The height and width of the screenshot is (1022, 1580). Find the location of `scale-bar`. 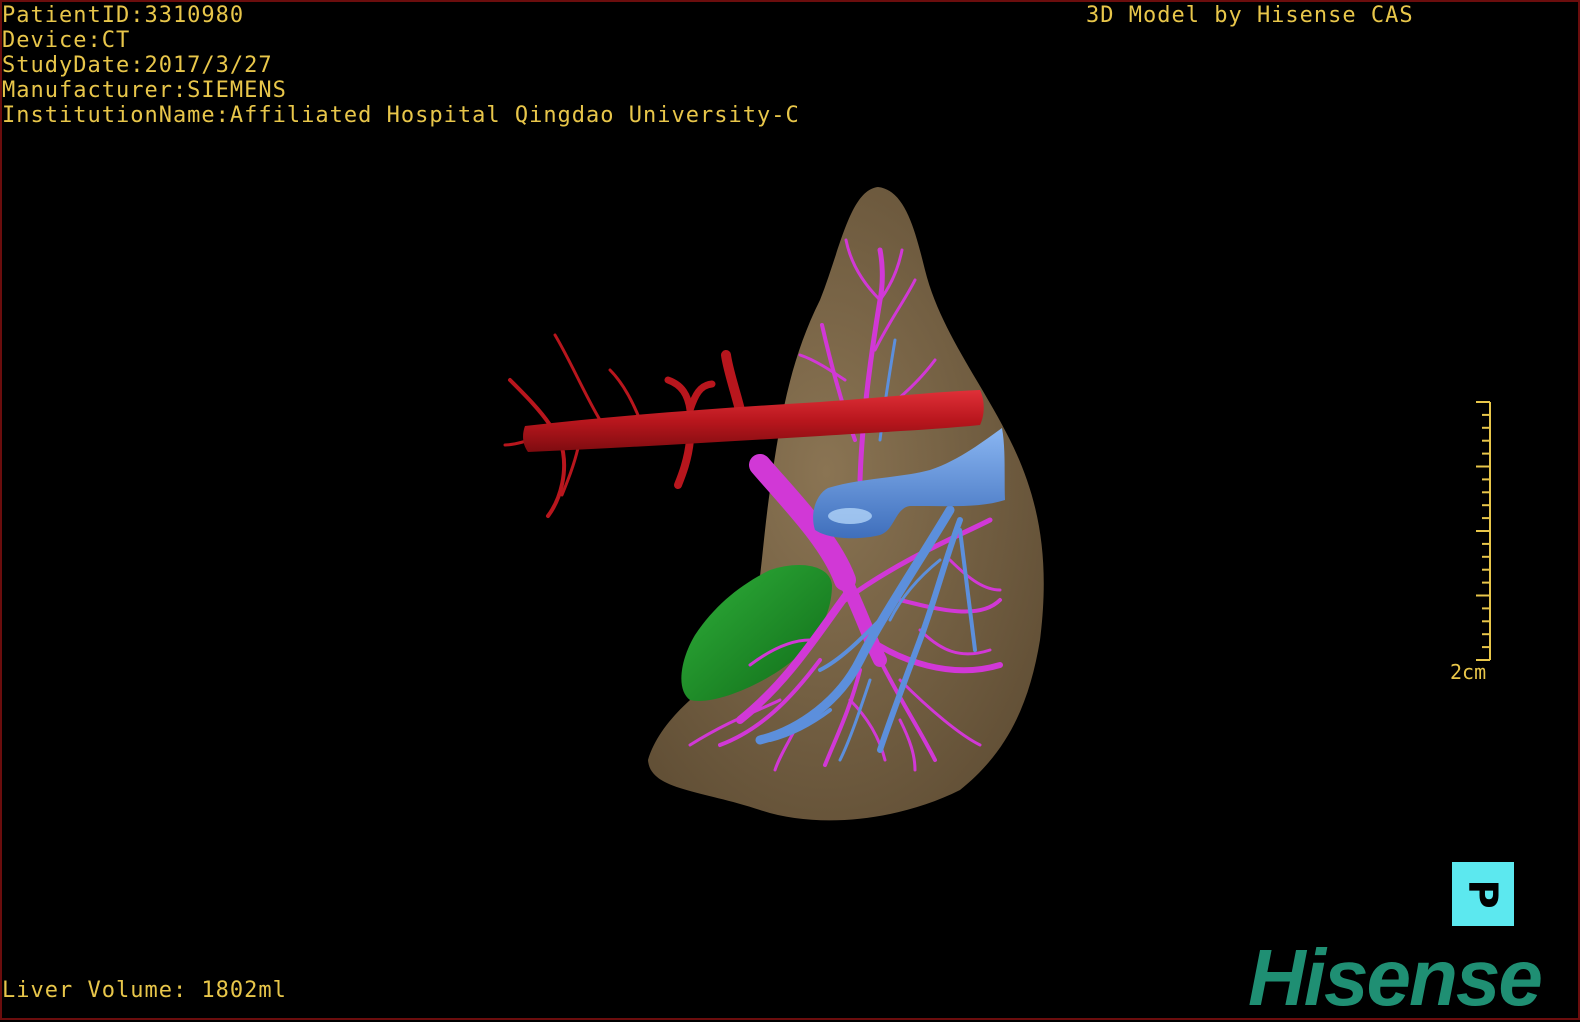

scale-bar is located at coordinates (1483, 531).